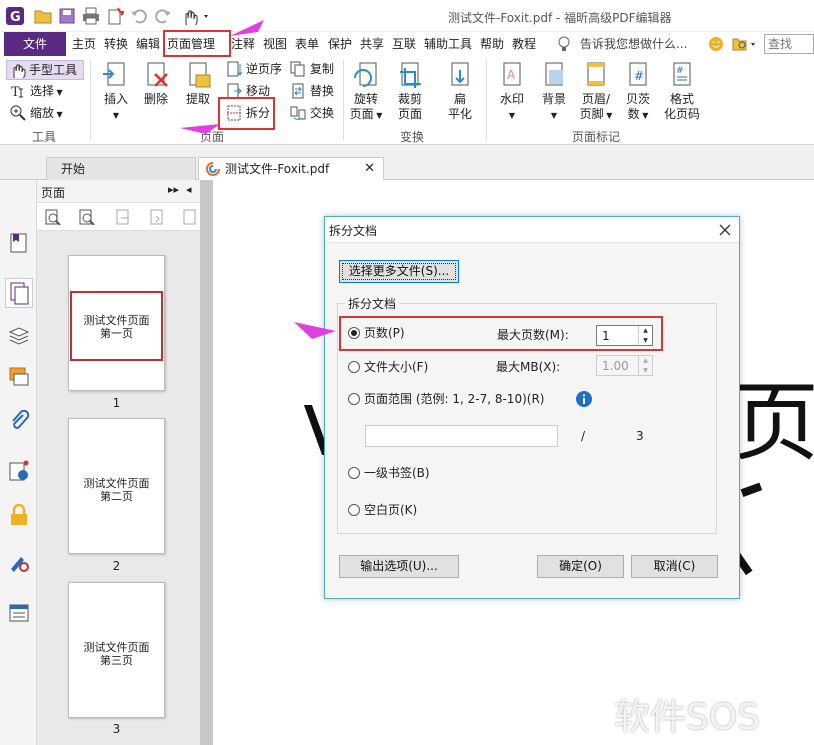 The width and height of the screenshot is (814, 745). What do you see at coordinates (19, 613) in the screenshot?
I see `content-panel-icon` at bounding box center [19, 613].